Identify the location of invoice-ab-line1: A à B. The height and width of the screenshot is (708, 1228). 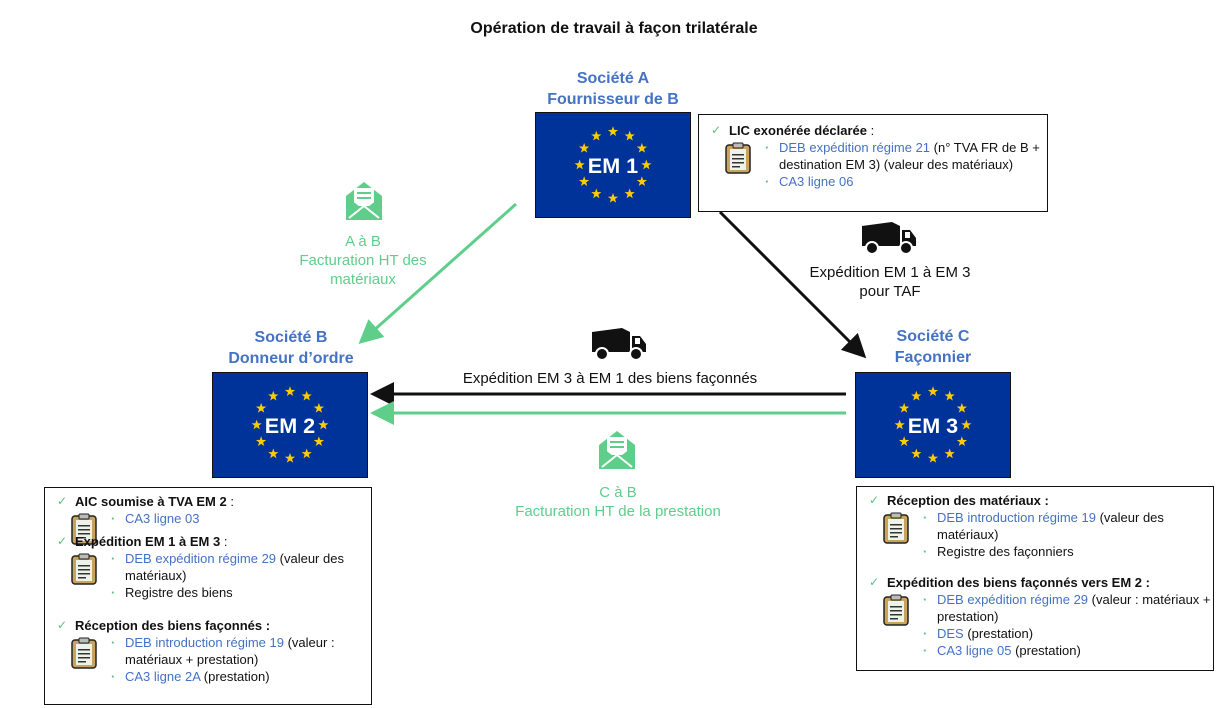
(363, 241).